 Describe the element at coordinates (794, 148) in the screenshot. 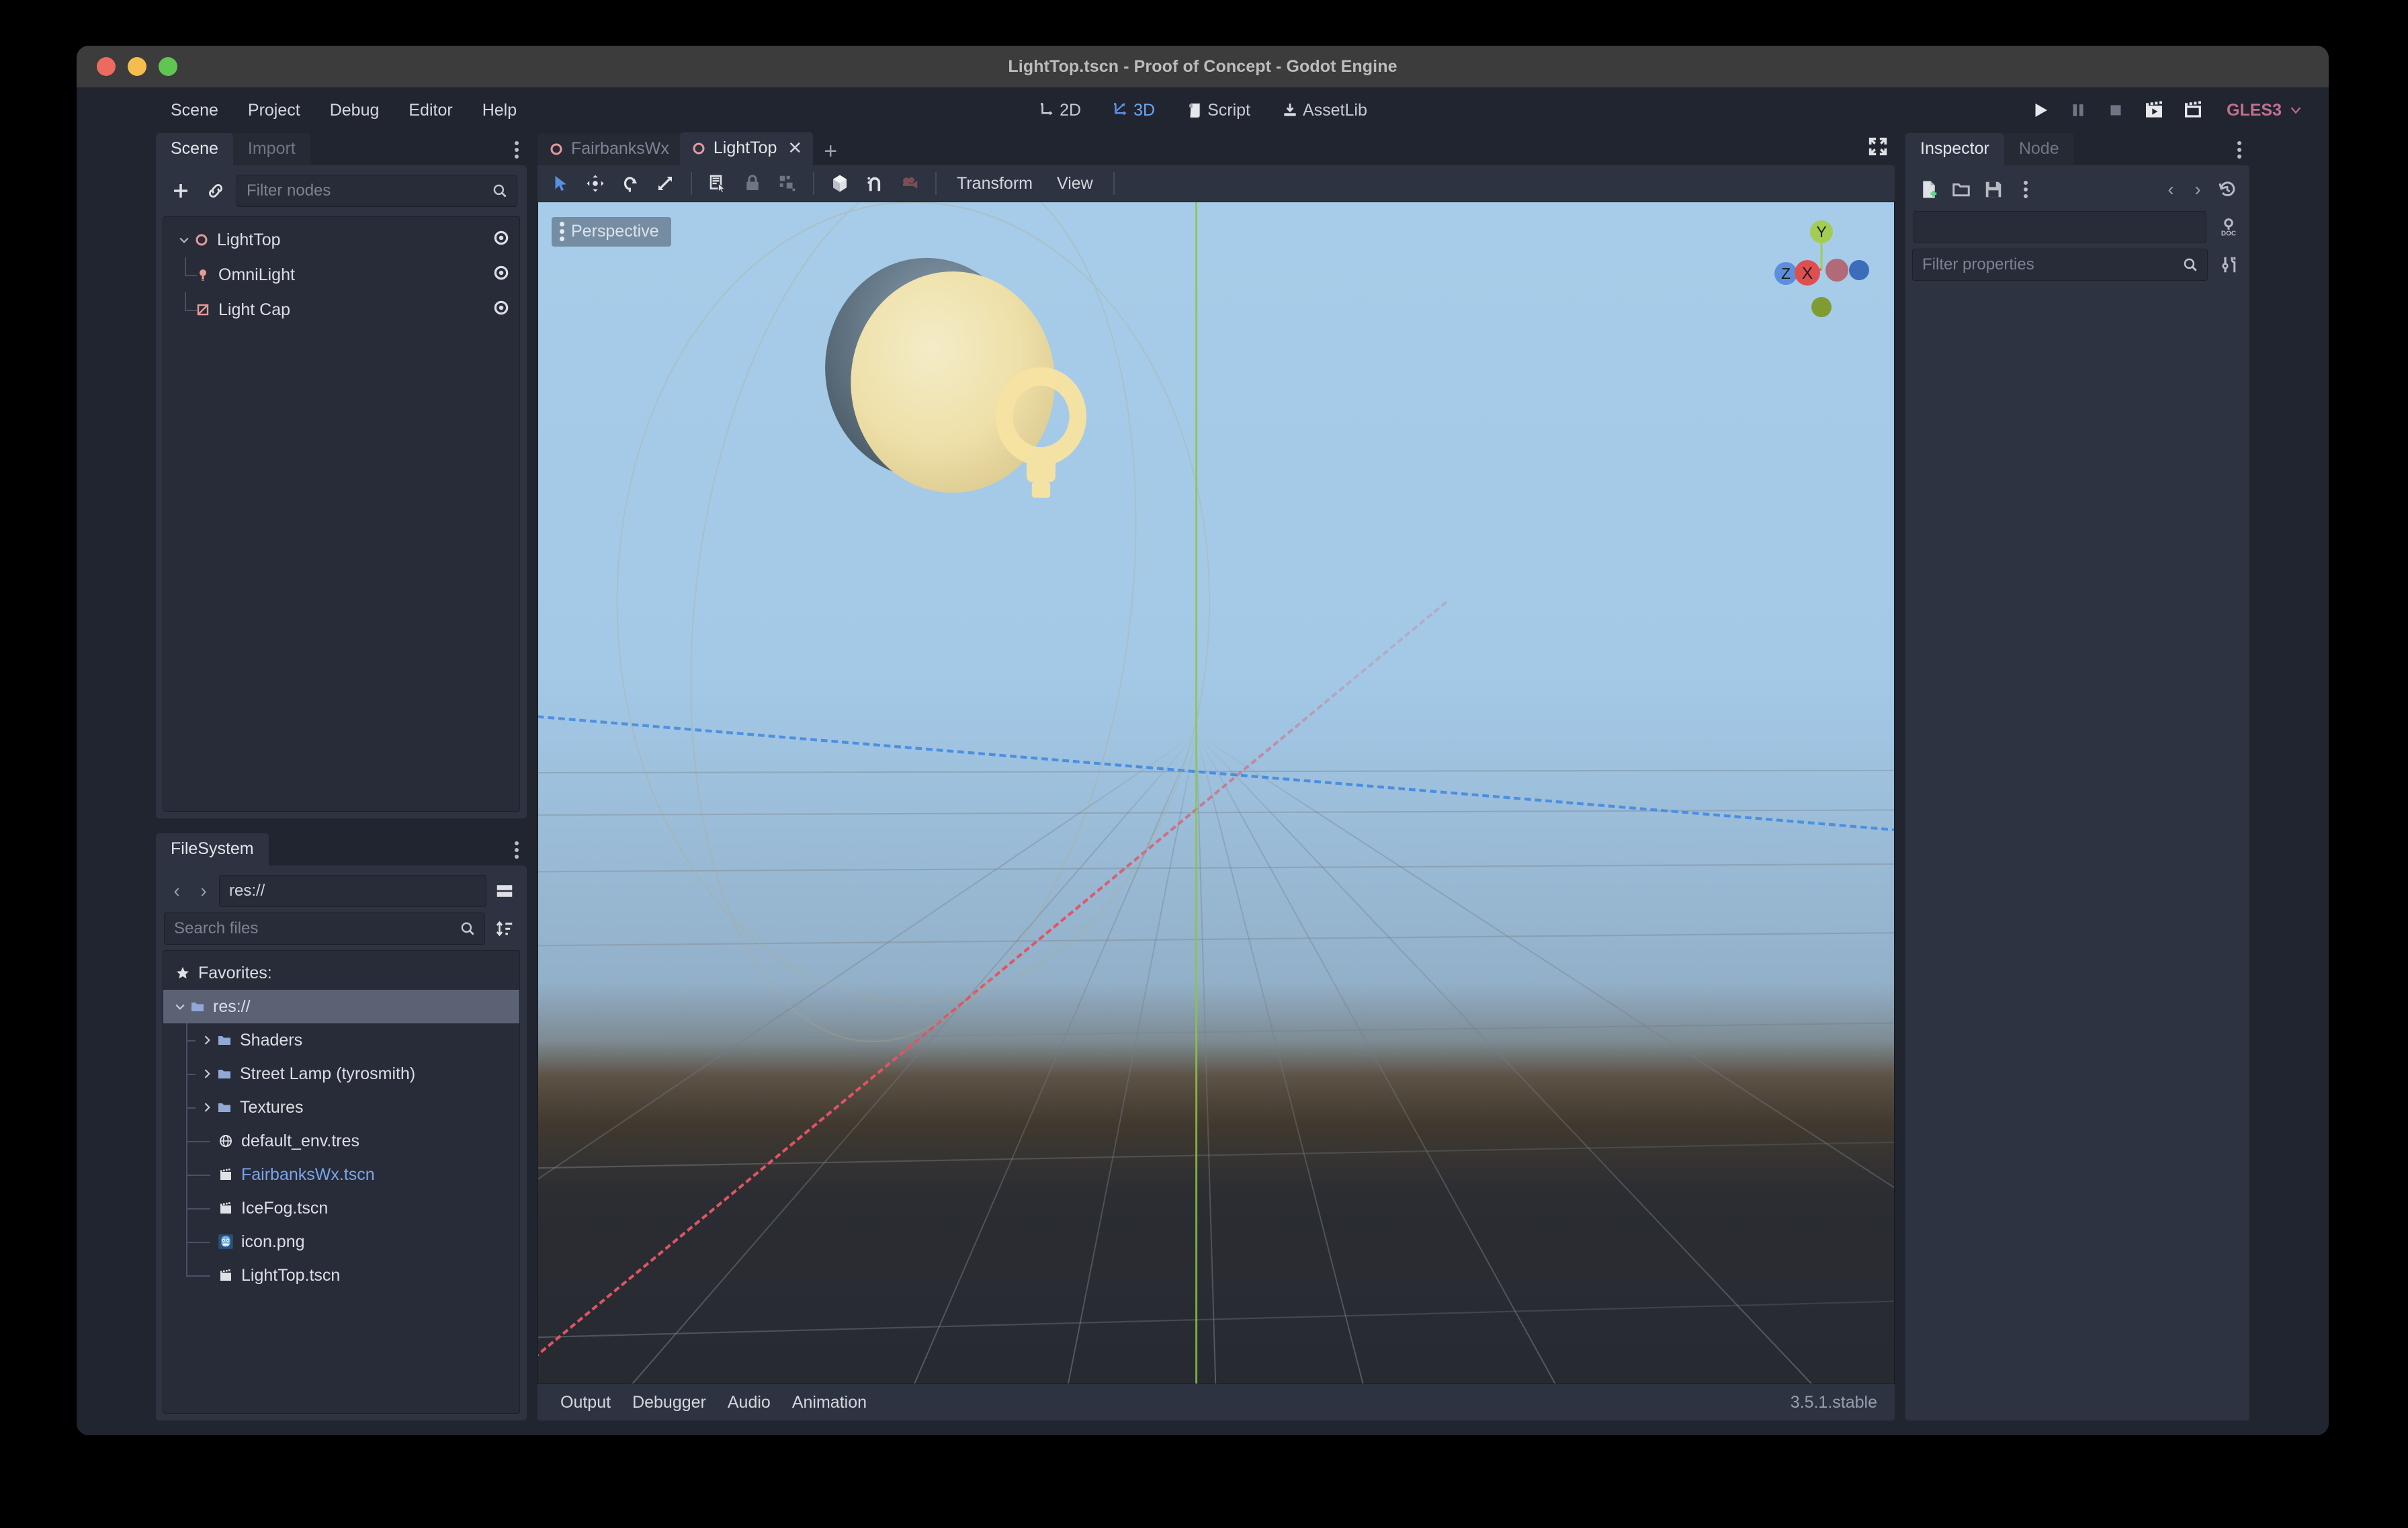

I see `close-icon: ✕` at that location.